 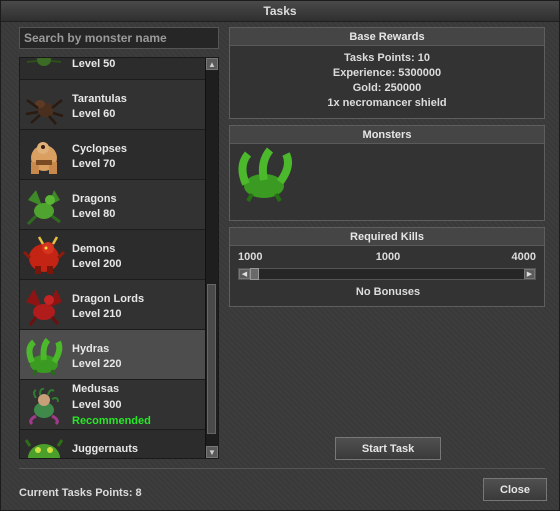 What do you see at coordinates (387, 274) in the screenshot?
I see `kills-slider: ◀ ▶` at bounding box center [387, 274].